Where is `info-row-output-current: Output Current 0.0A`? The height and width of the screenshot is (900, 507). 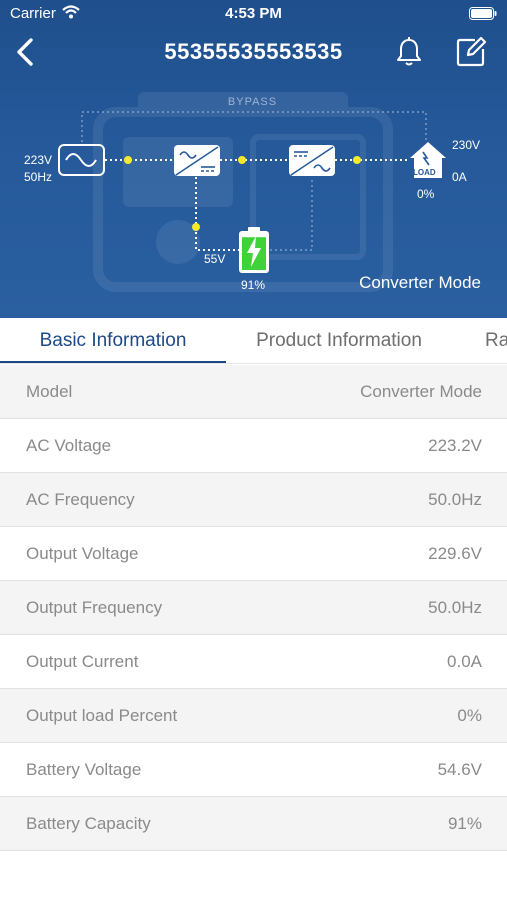
info-row-output-current: Output Current 0.0A is located at coordinates (253, 662).